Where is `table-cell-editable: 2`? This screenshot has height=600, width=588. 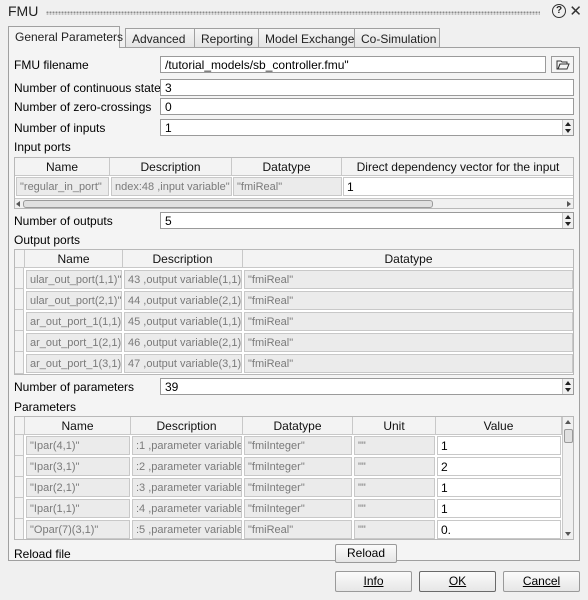
table-cell-editable: 2 is located at coordinates (499, 466).